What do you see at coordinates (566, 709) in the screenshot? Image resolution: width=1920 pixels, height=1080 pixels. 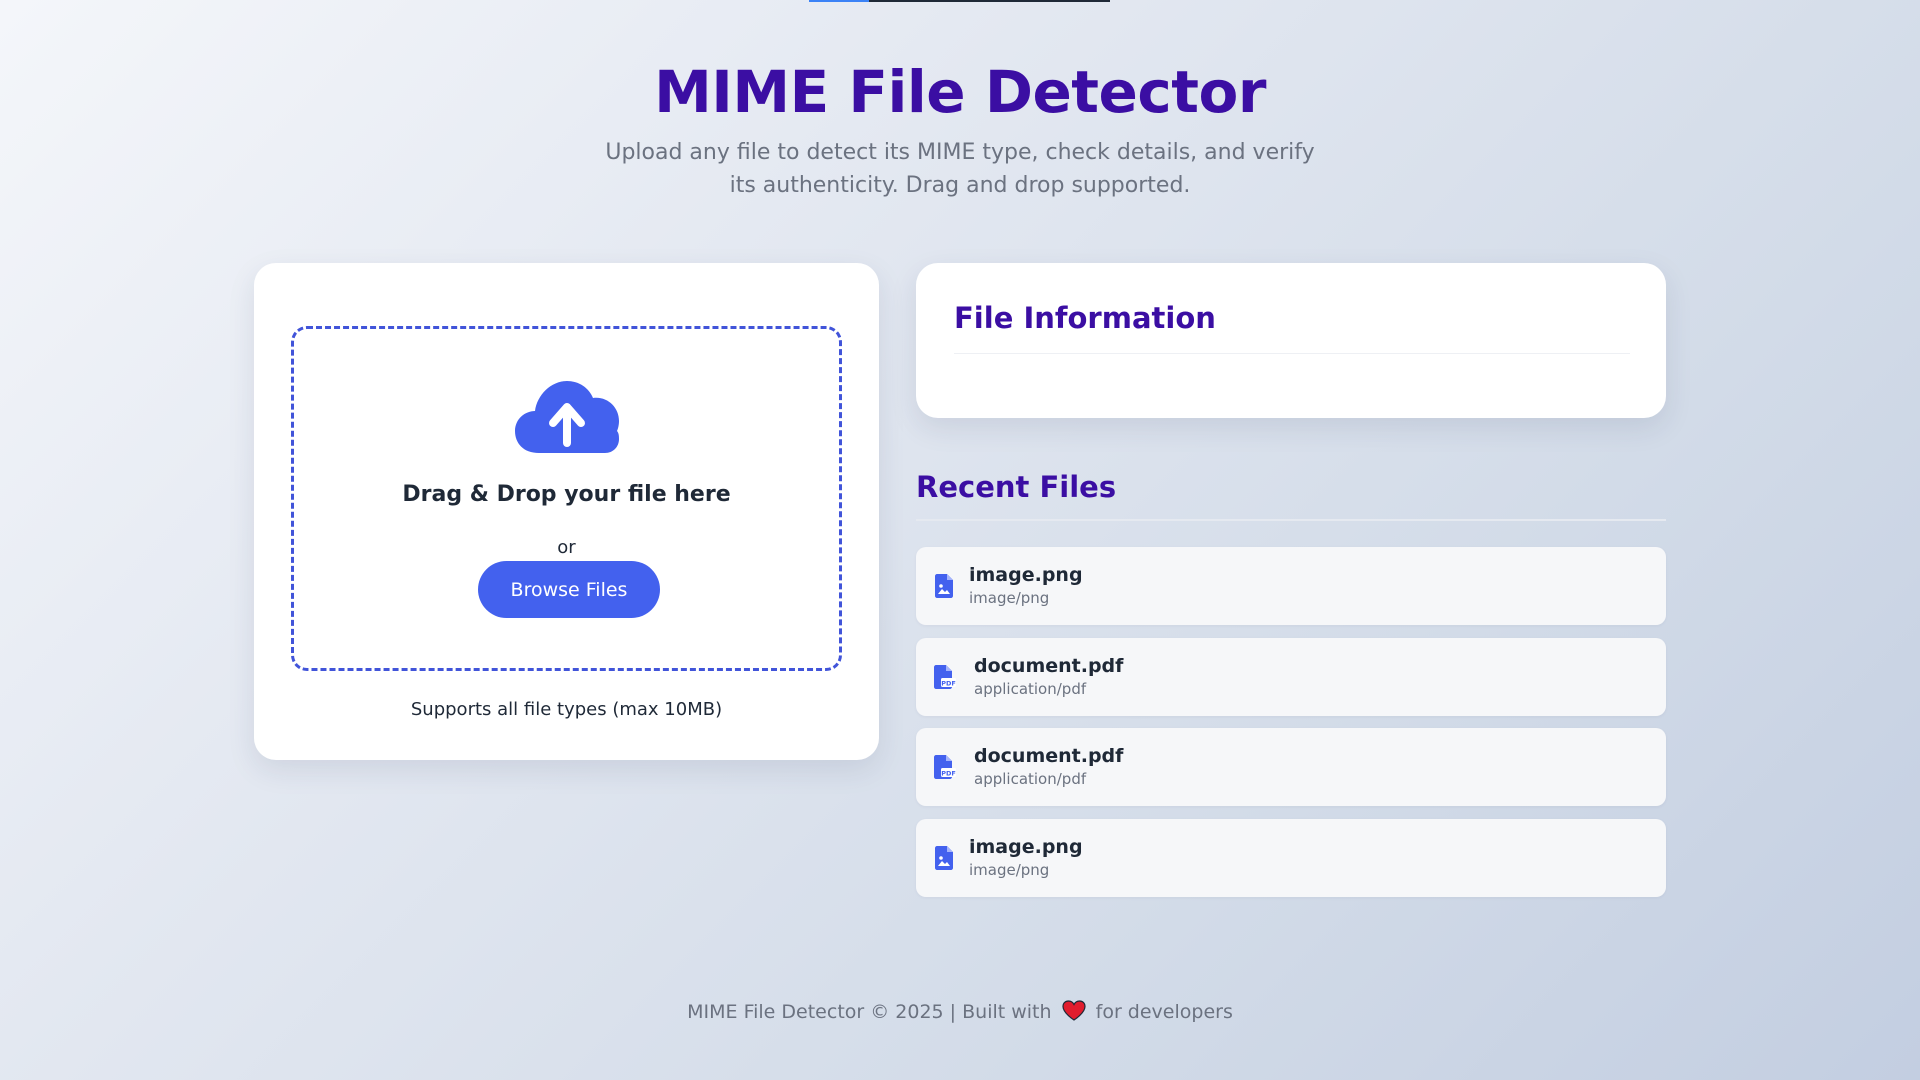 I see `supported-types-note: Supports all file types (max 10MB)` at bounding box center [566, 709].